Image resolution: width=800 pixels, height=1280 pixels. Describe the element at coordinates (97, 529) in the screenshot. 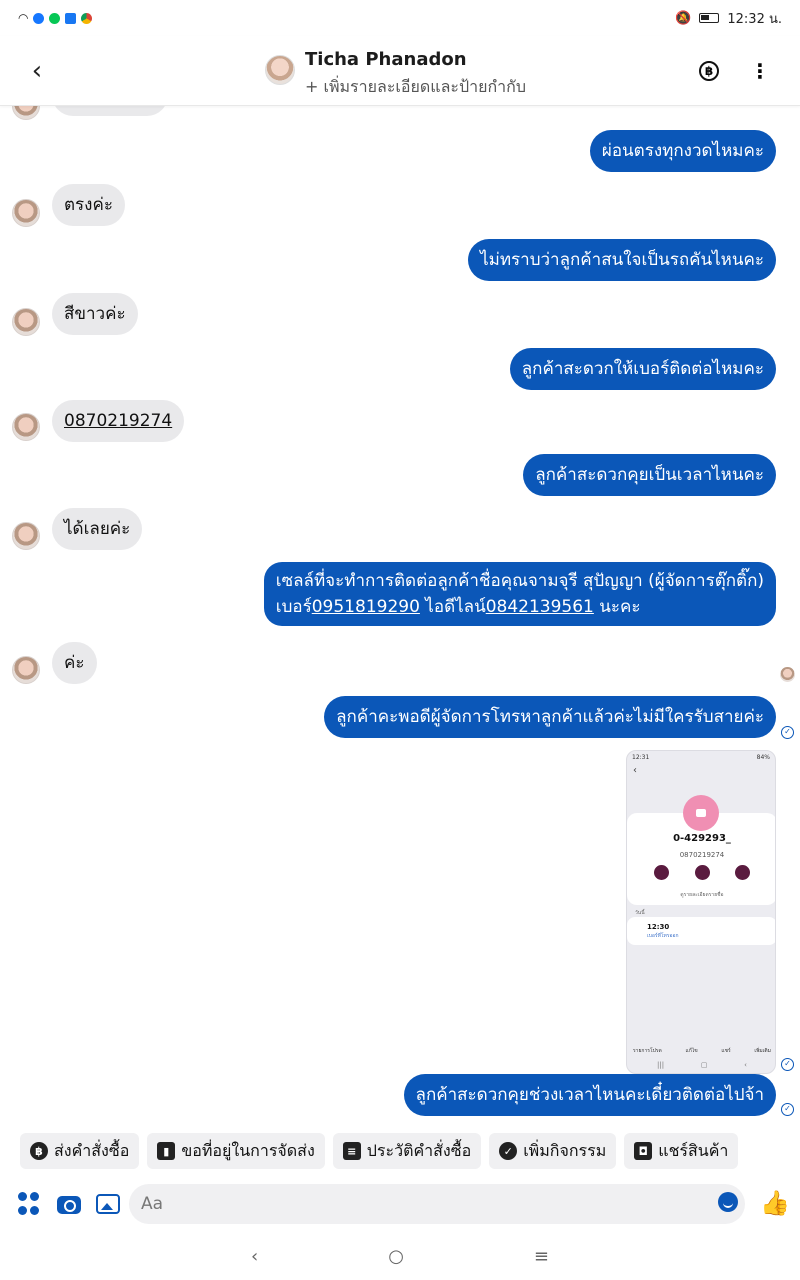

I see `message-bubble-incoming: ได้เลยค่ะ` at that location.